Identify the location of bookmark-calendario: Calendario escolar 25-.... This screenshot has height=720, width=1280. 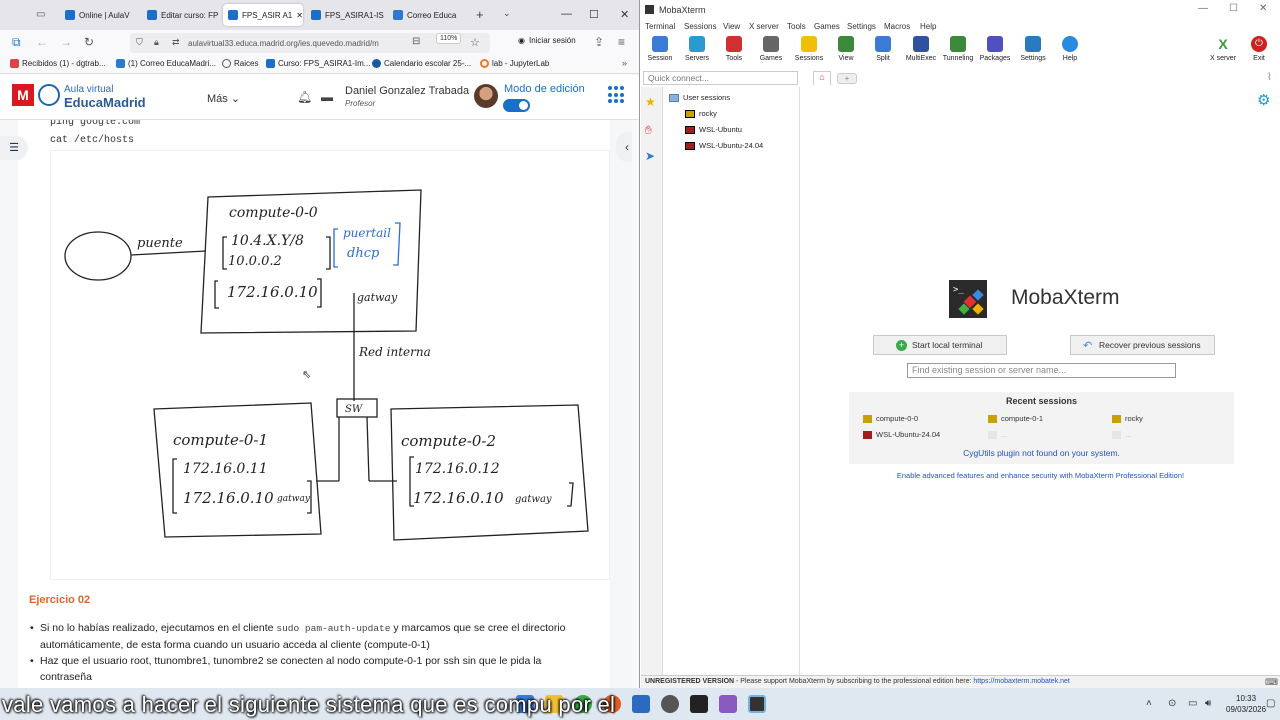
(421, 63).